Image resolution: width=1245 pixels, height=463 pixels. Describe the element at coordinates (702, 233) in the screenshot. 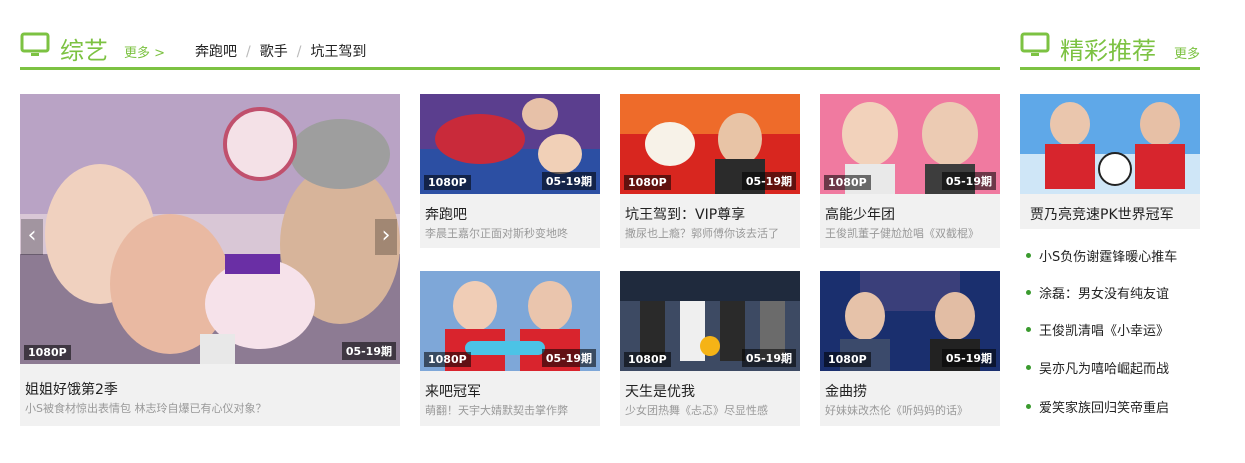

I see `card-subtitle: 撒尿也上瘾？郭师傅你该去活了` at that location.